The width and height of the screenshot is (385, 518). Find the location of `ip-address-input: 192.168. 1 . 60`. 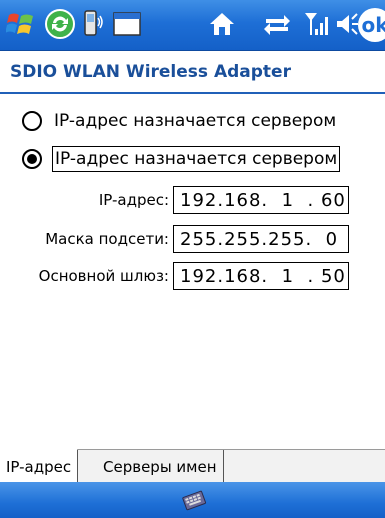

ip-address-input: 192.168. 1 . 60 is located at coordinates (261, 200).